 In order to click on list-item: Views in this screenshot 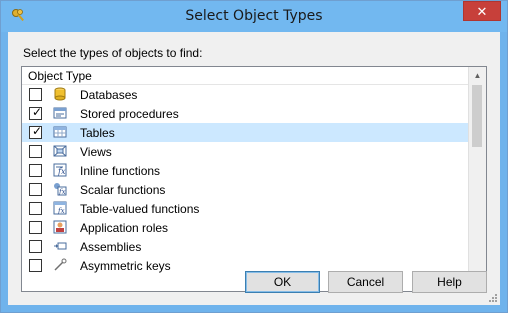, I will do `click(246, 151)`.